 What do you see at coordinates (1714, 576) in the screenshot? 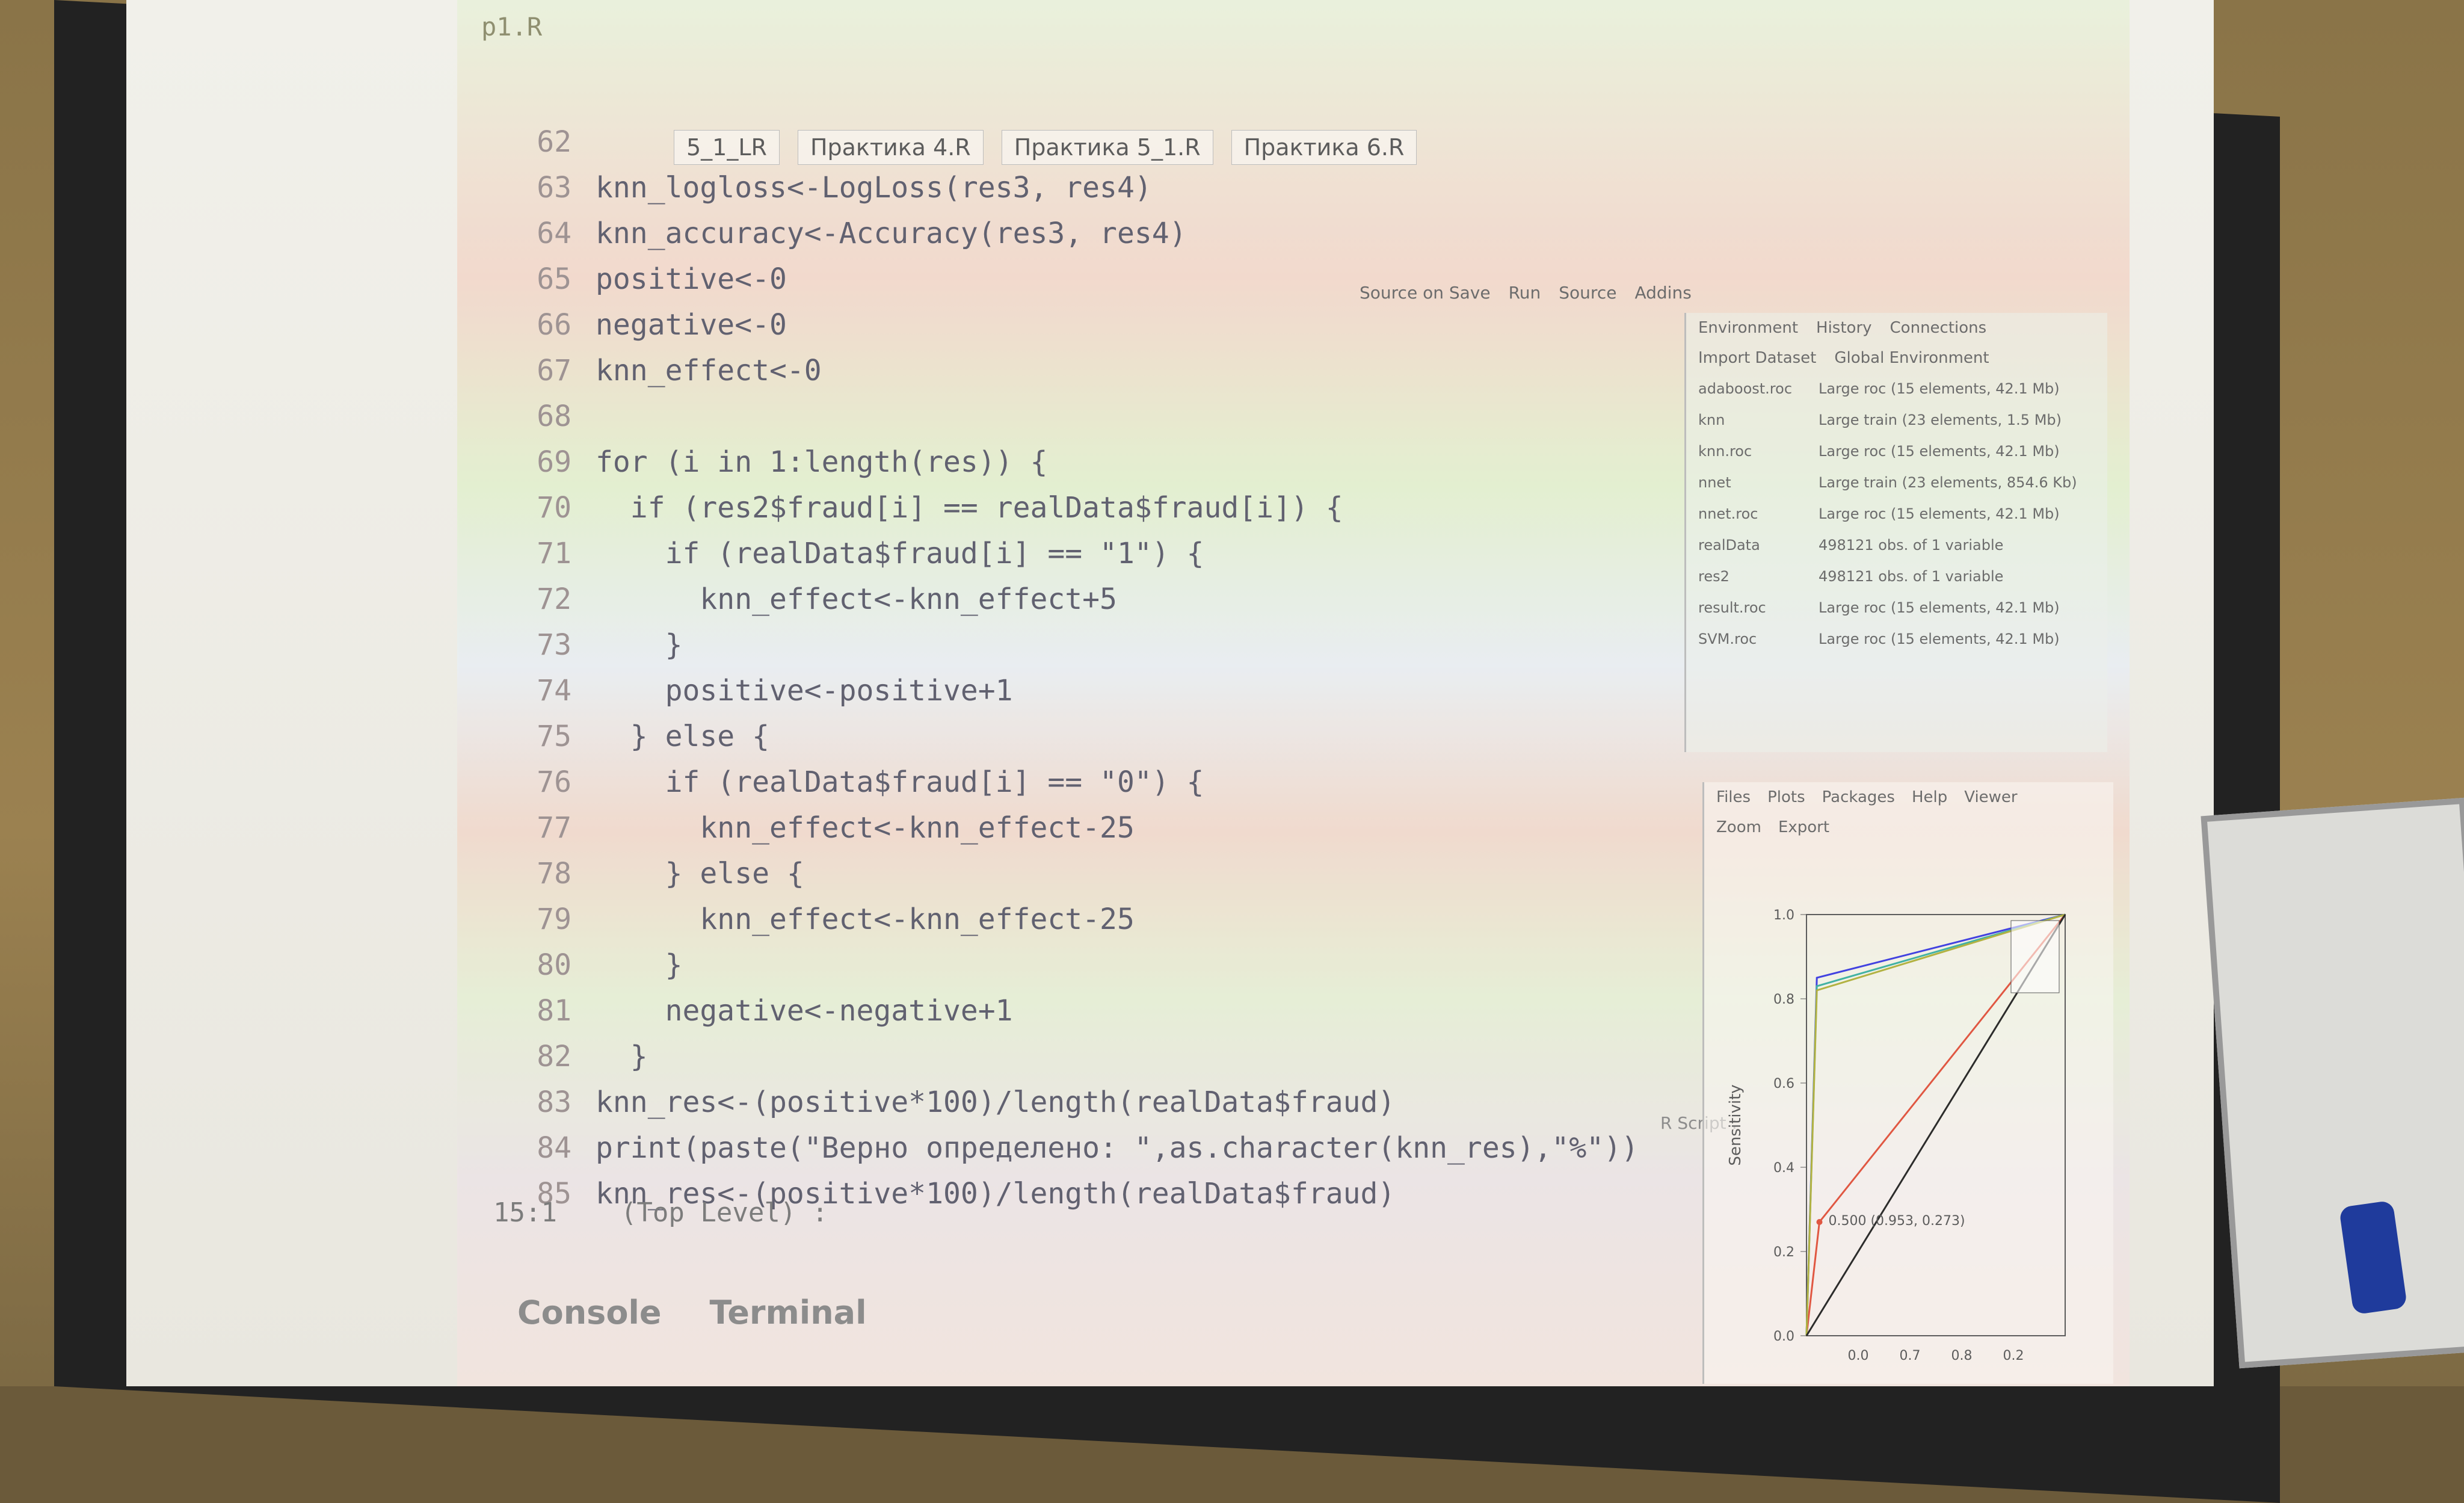
I see `variable-name: res2` at bounding box center [1714, 576].